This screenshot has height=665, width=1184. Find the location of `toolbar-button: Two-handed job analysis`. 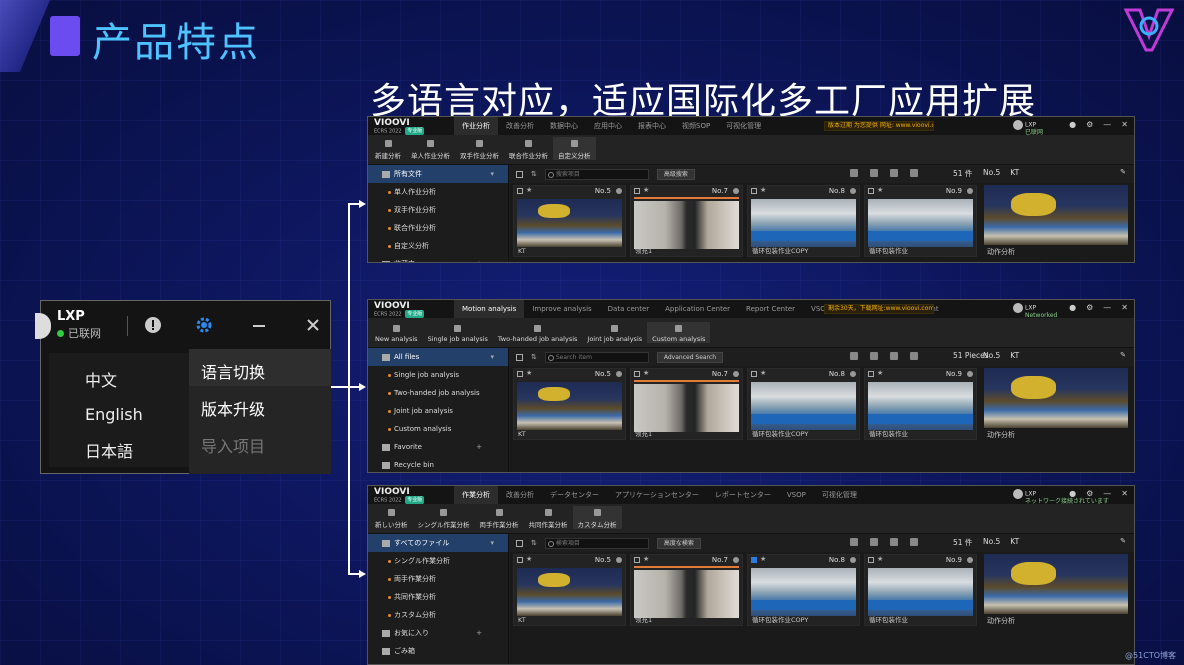

toolbar-button: Two-handed job analysis is located at coordinates (538, 334).